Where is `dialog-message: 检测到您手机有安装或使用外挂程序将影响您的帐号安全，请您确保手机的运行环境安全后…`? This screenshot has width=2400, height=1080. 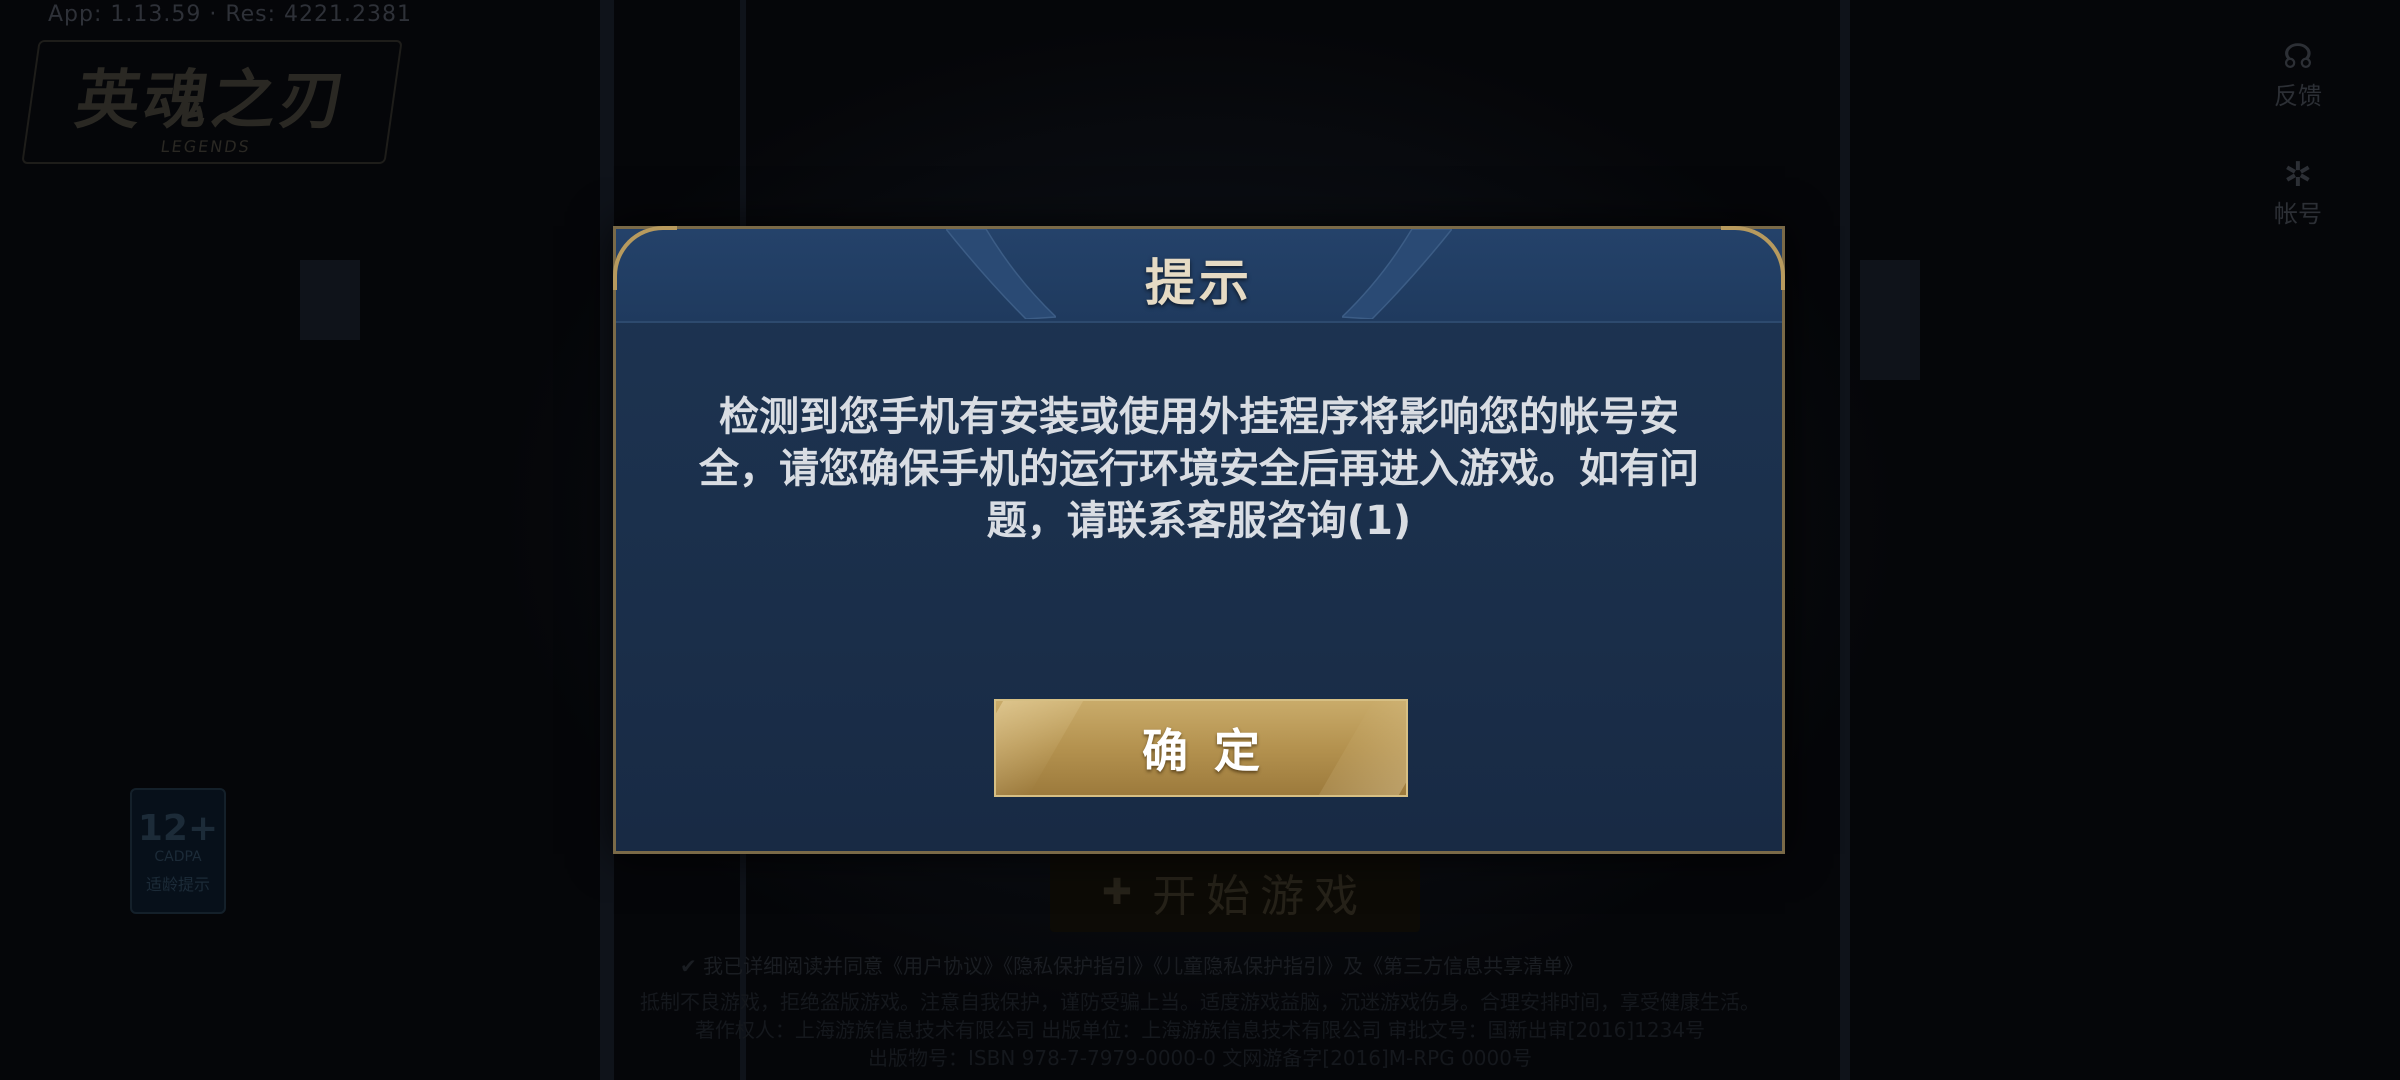
dialog-message: 检测到您手机有安装或使用外挂程序将影响您的帐号安全，请您确保手机的运行环境安全后… is located at coordinates (1199, 469).